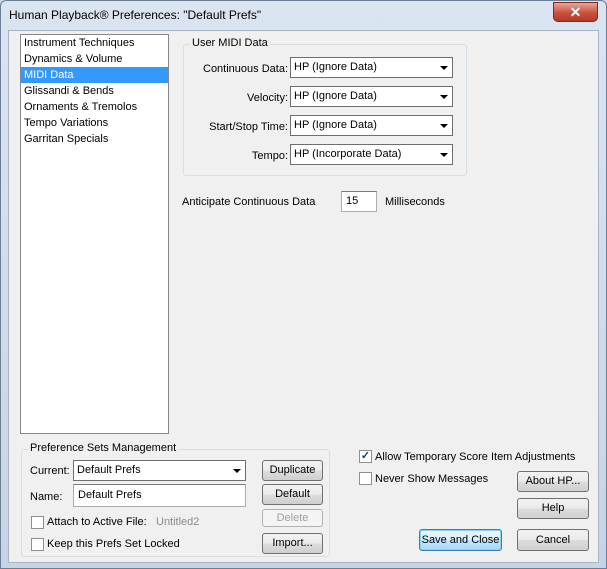 This screenshot has height=569, width=607. I want to click on attach-to-file-label: Attach to Active File:, so click(97, 522).